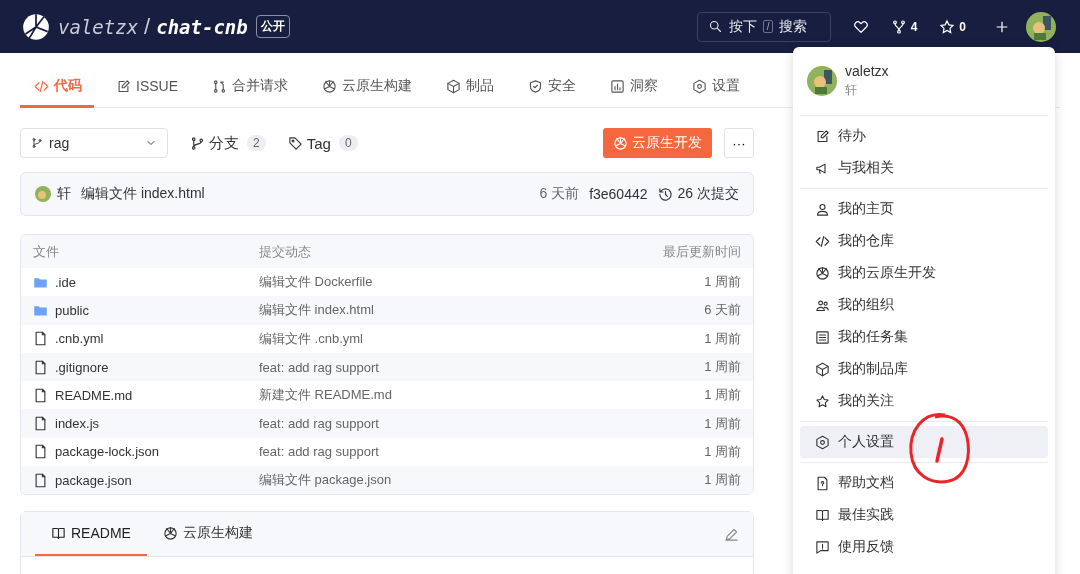  Describe the element at coordinates (914, 26) in the screenshot. I see `fork-count: 4` at that location.